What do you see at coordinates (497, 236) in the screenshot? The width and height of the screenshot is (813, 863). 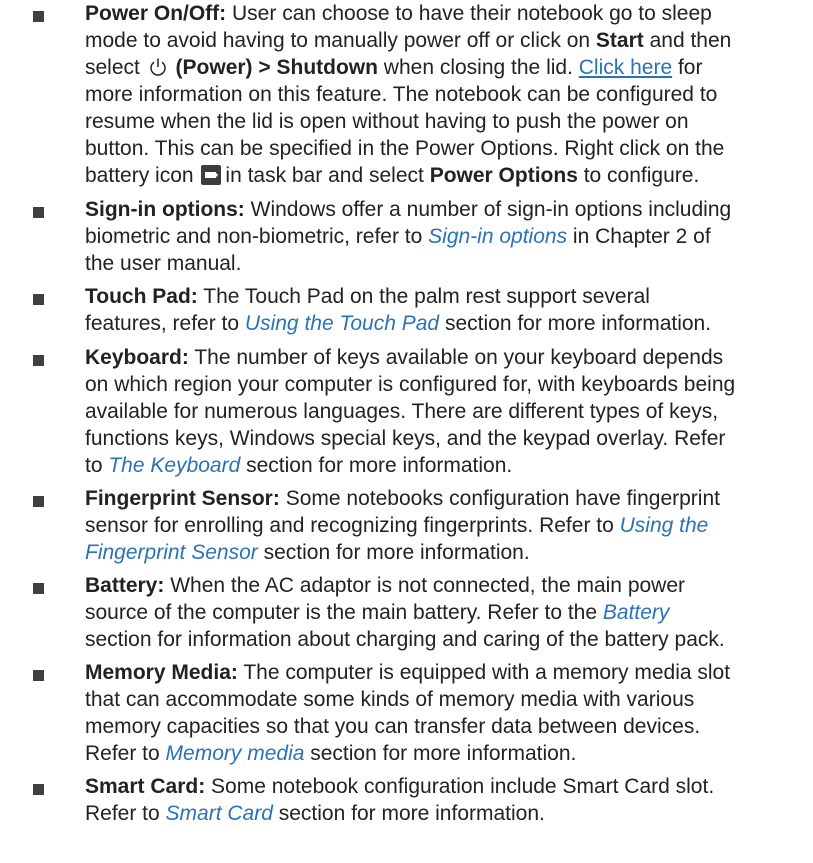 I see `sign-in-options-link: Sign-in options` at bounding box center [497, 236].